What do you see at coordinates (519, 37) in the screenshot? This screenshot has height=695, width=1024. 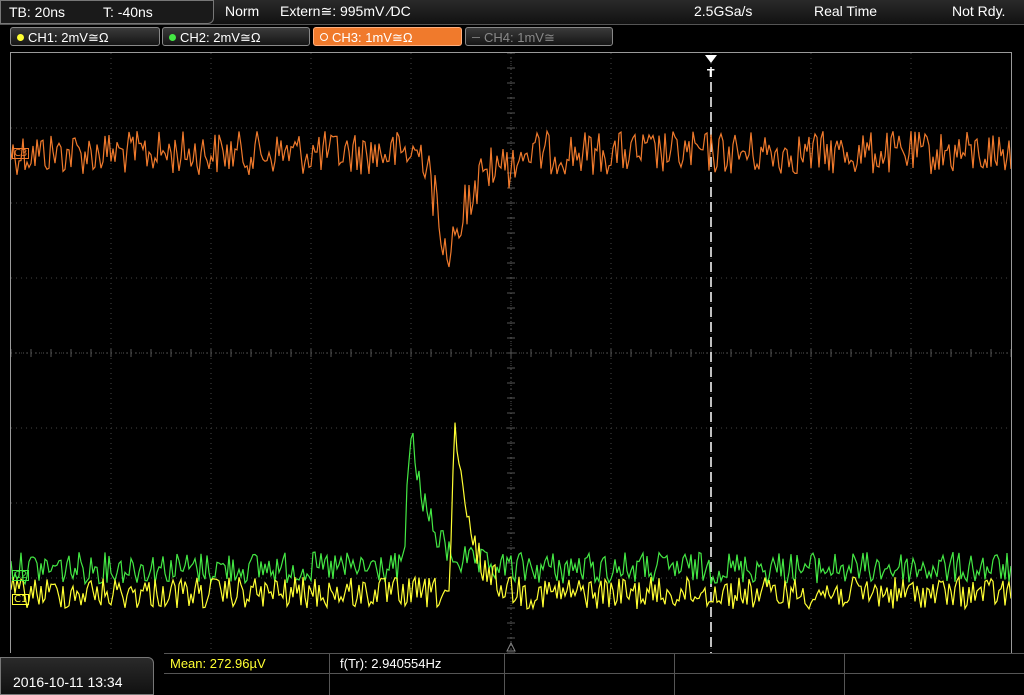 I see `channel-4-label: CH4: 1mV≅` at bounding box center [519, 37].